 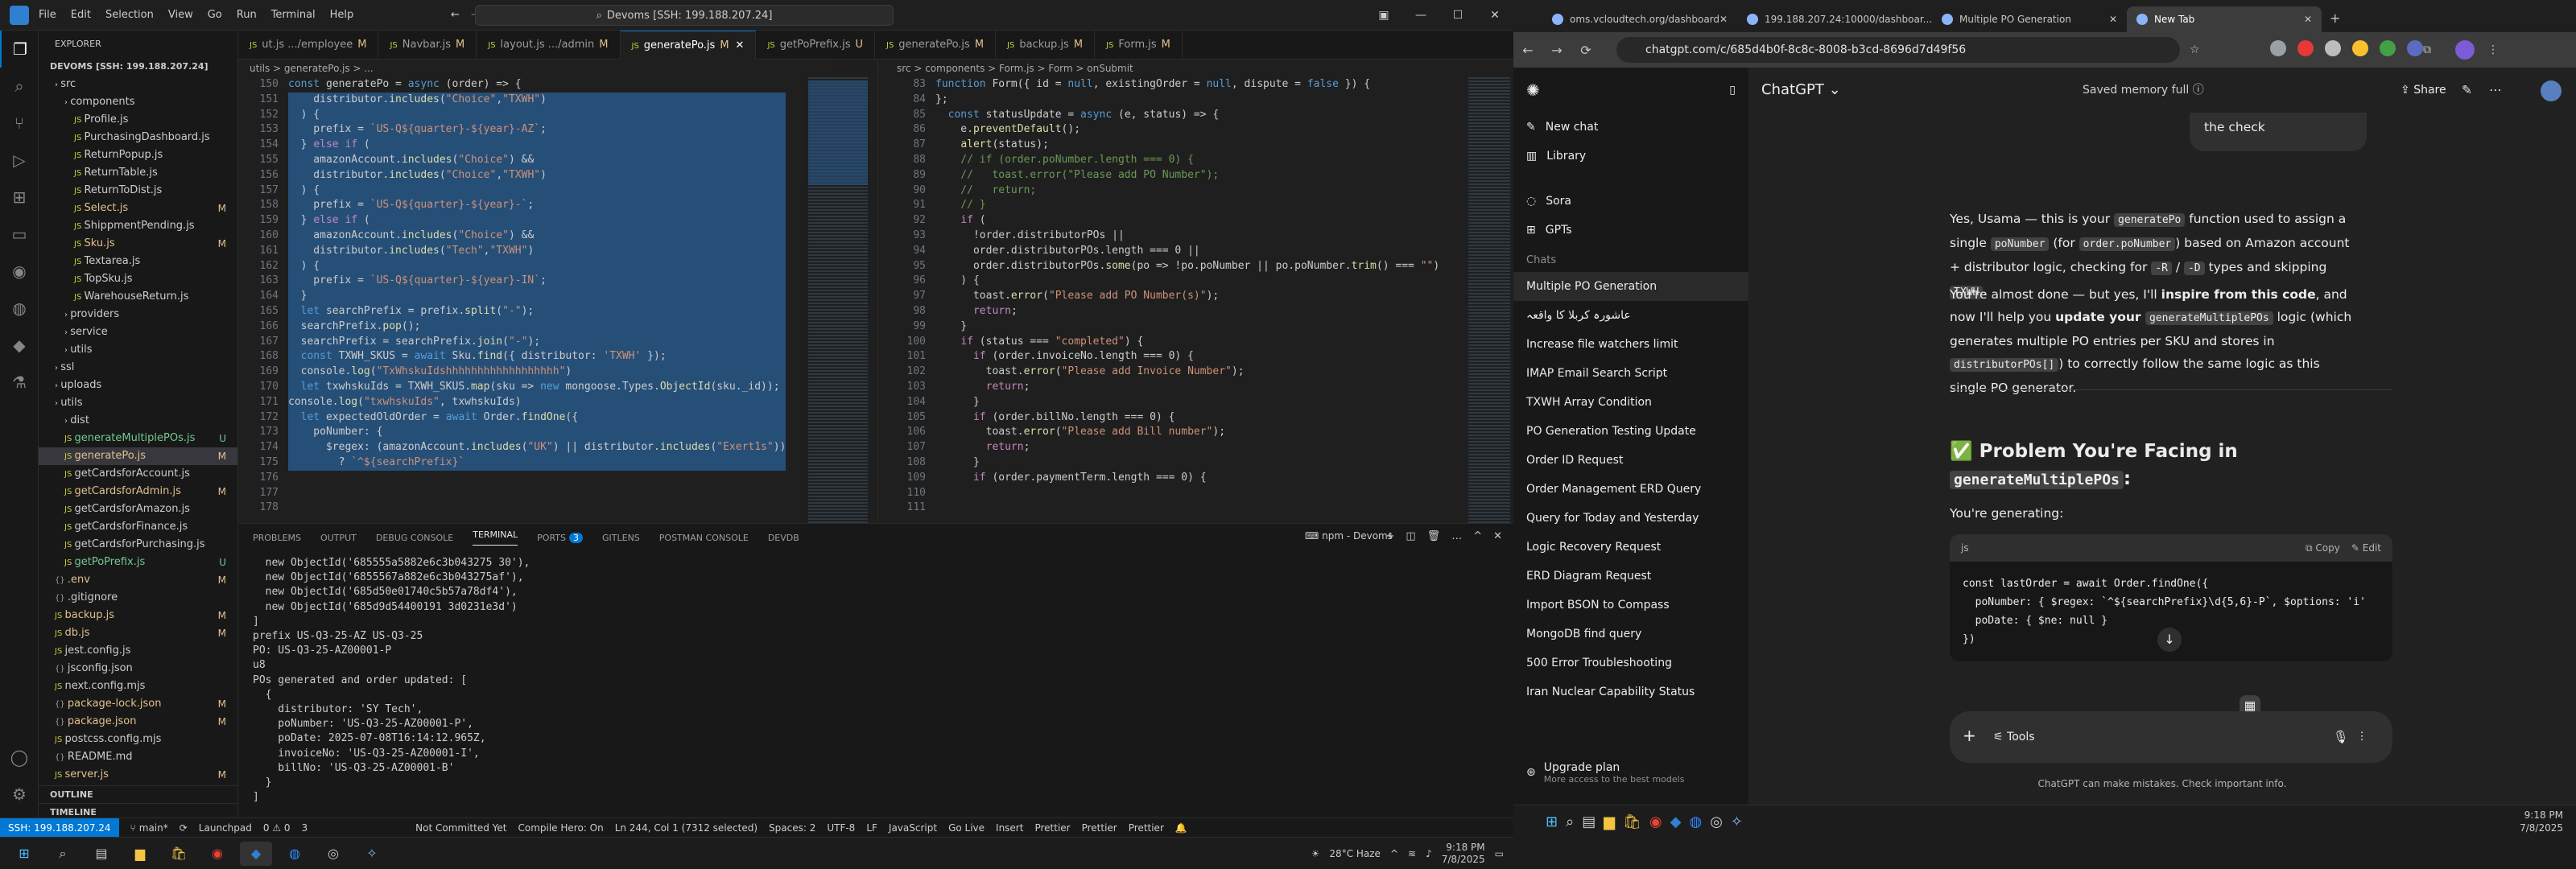 I want to click on editor-tab: JS generatePo.js M, so click(x=936, y=45).